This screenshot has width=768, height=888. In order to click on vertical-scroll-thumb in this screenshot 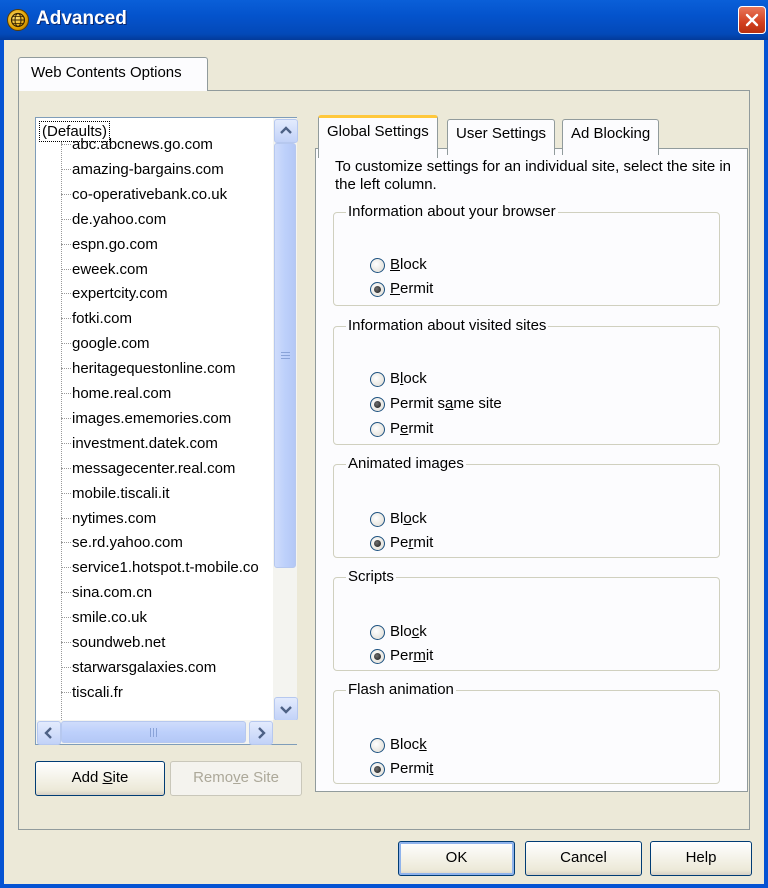, I will do `click(285, 355)`.